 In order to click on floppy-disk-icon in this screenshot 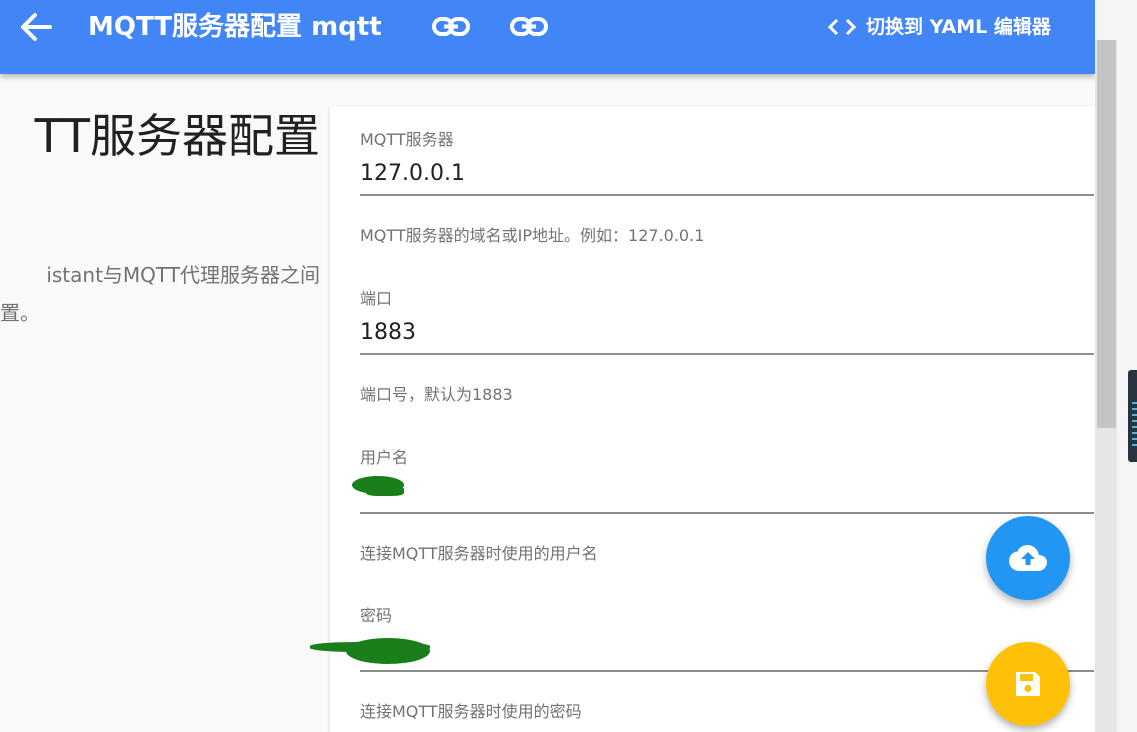, I will do `click(1028, 684)`.